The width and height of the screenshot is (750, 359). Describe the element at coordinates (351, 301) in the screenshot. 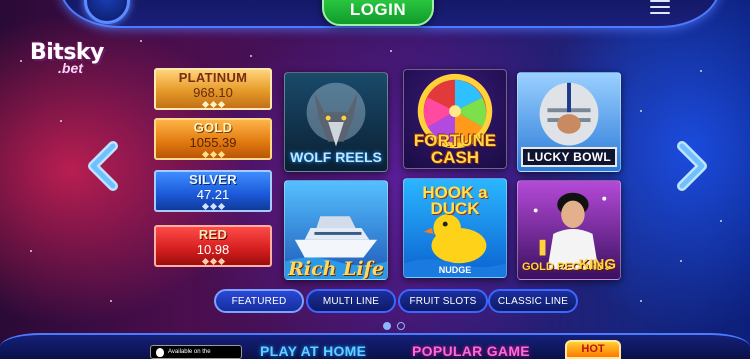

I see `tab-multi-line: MULTI LINE` at that location.